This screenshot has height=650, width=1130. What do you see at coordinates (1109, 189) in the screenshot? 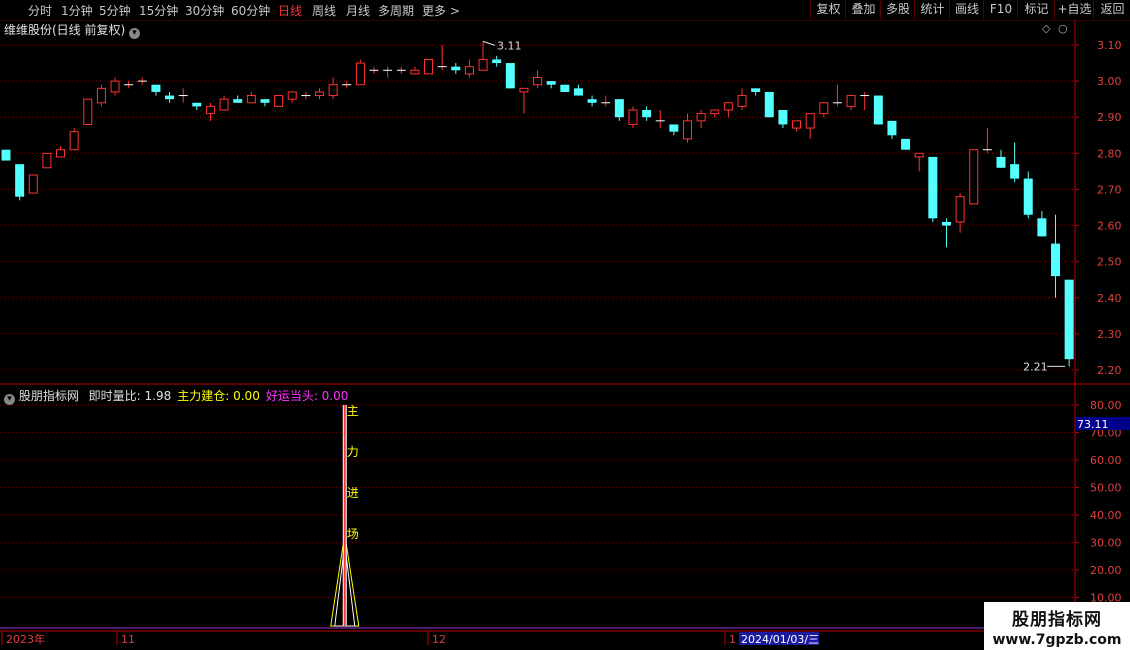
I see `price-tick-label: 2.70` at bounding box center [1109, 189].